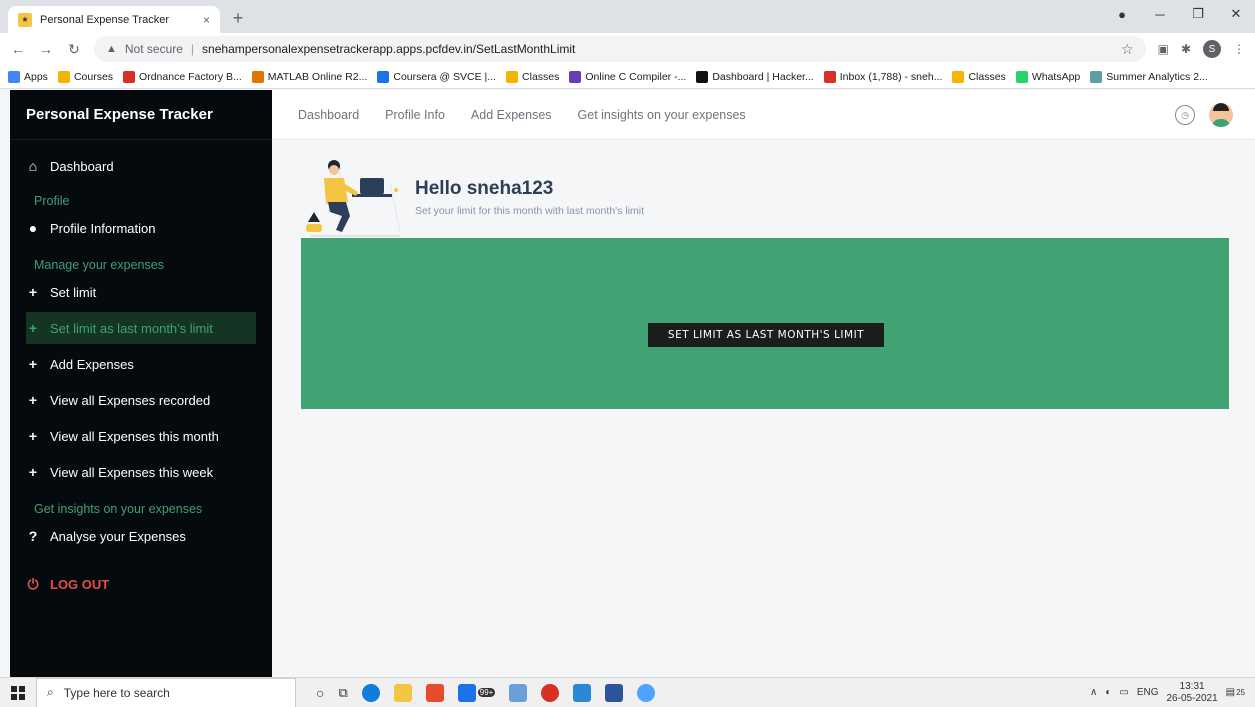 This screenshot has height=707, width=1255. What do you see at coordinates (353, 198) in the screenshot?
I see `illustration-person-laptop-icon` at bounding box center [353, 198].